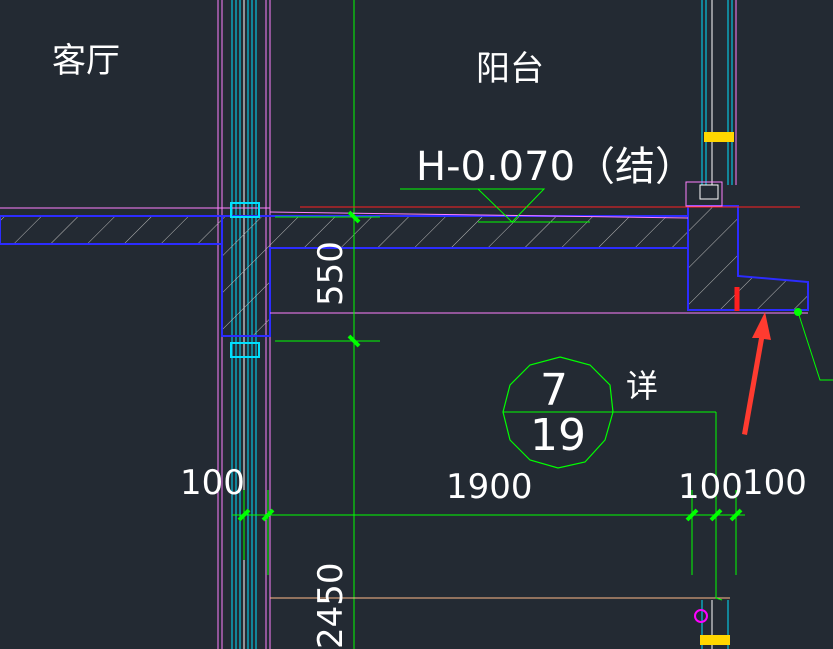 This screenshot has height=649, width=833. What do you see at coordinates (774, 483) in the screenshot?
I see `dim-100-right: 100` at bounding box center [774, 483].